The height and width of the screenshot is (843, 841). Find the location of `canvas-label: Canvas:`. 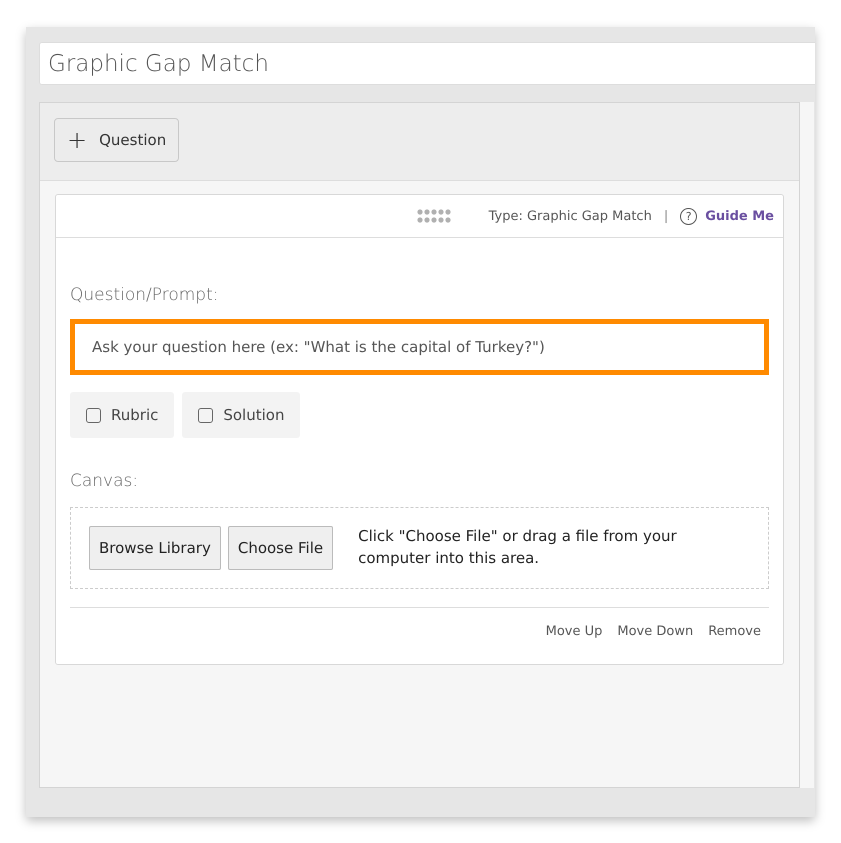

canvas-label: Canvas: is located at coordinates (105, 481).